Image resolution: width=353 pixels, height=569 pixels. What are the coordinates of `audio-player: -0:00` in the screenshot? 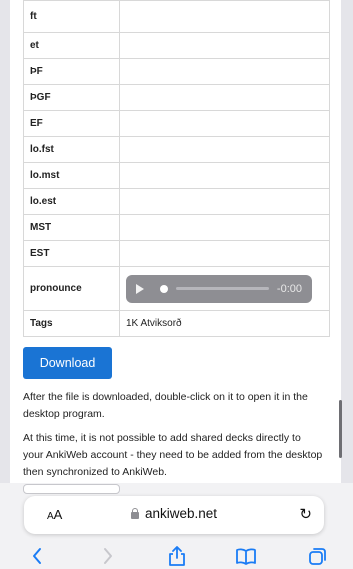 It's located at (219, 288).